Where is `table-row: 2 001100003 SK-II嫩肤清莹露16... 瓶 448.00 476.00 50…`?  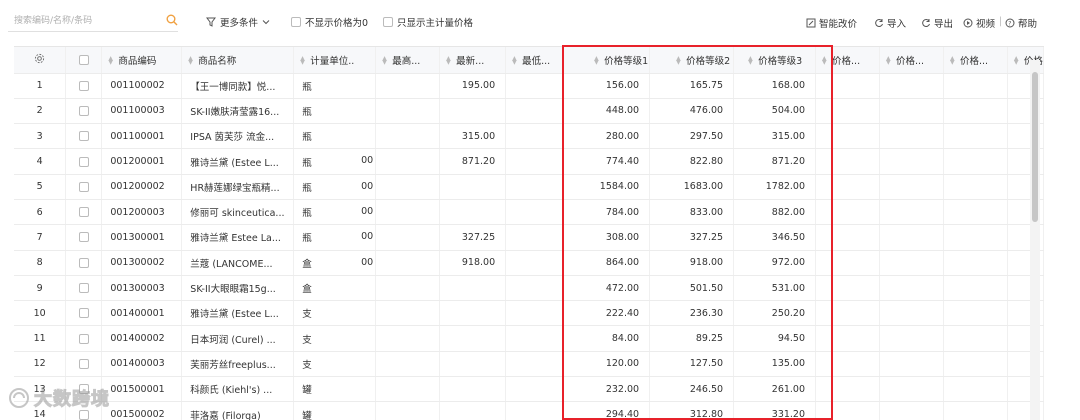 table-row: 2 001100003 SK-II嫩肤清莹露16... 瓶 448.00 476.00 50… is located at coordinates (529, 111).